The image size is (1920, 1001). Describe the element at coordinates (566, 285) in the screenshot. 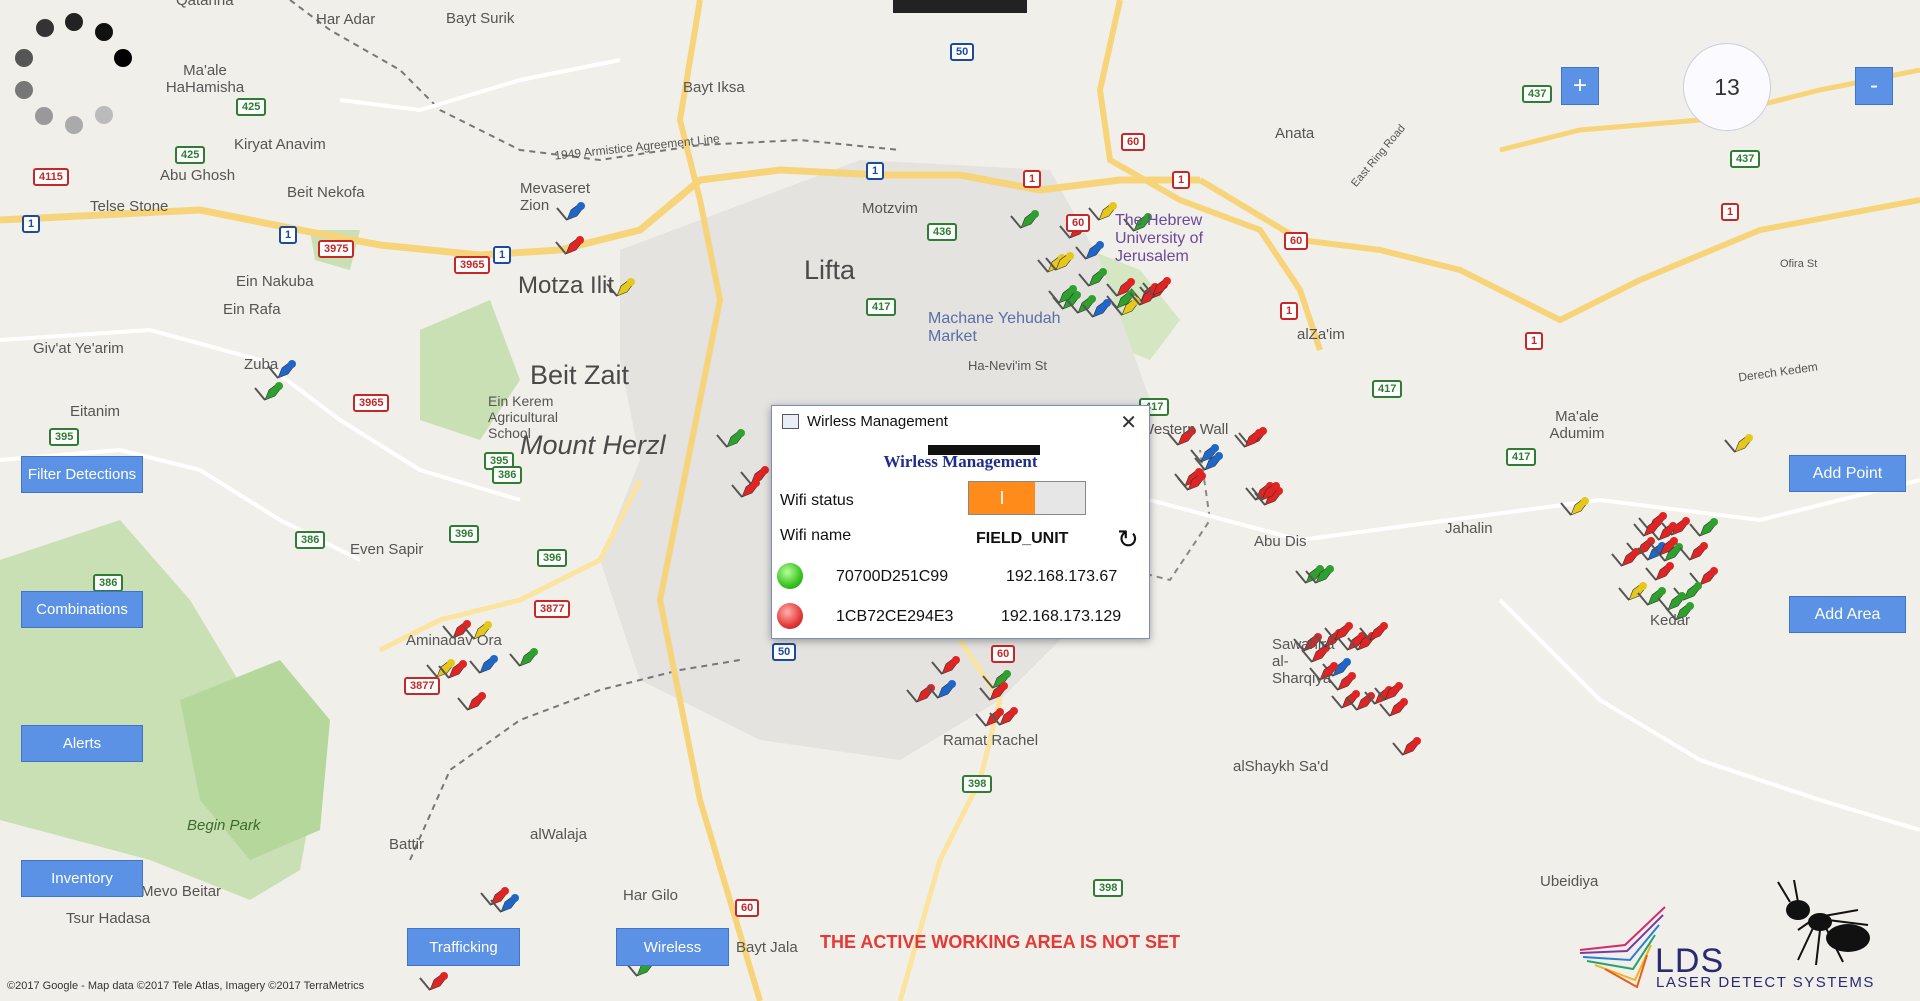

I see `place-label: Motza Ilit` at that location.